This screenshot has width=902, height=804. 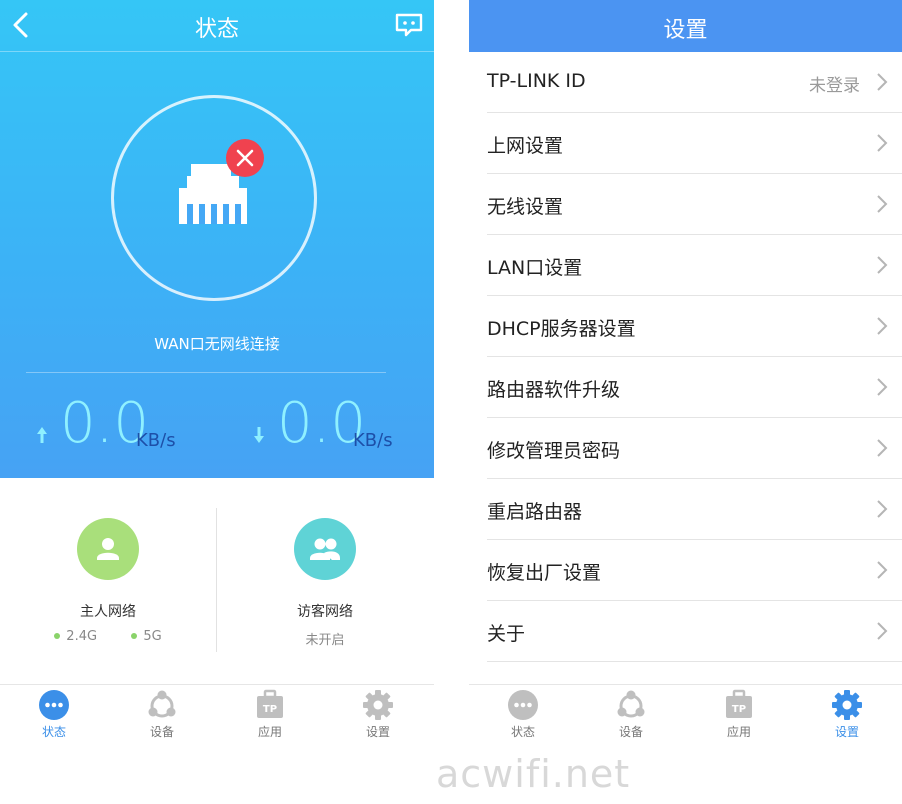 What do you see at coordinates (126, 424) in the screenshot?
I see `upload-speed: 0.0 KB/s` at bounding box center [126, 424].